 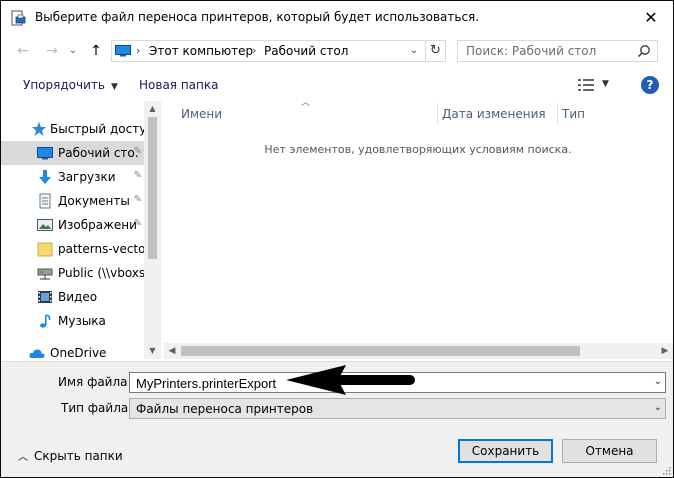 I want to click on network-drive-icon, so click(x=45, y=274).